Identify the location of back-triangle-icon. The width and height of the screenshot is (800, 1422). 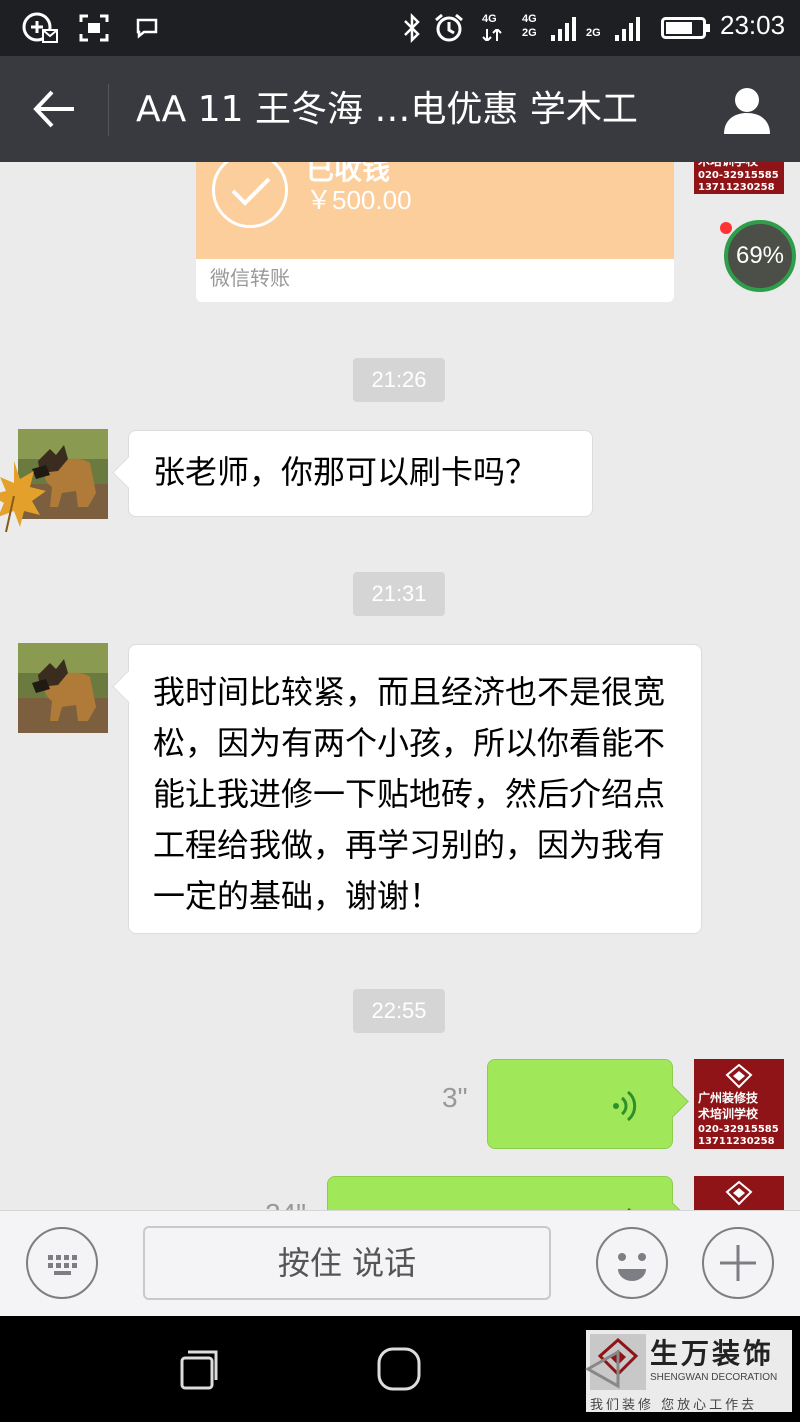
(602, 1369).